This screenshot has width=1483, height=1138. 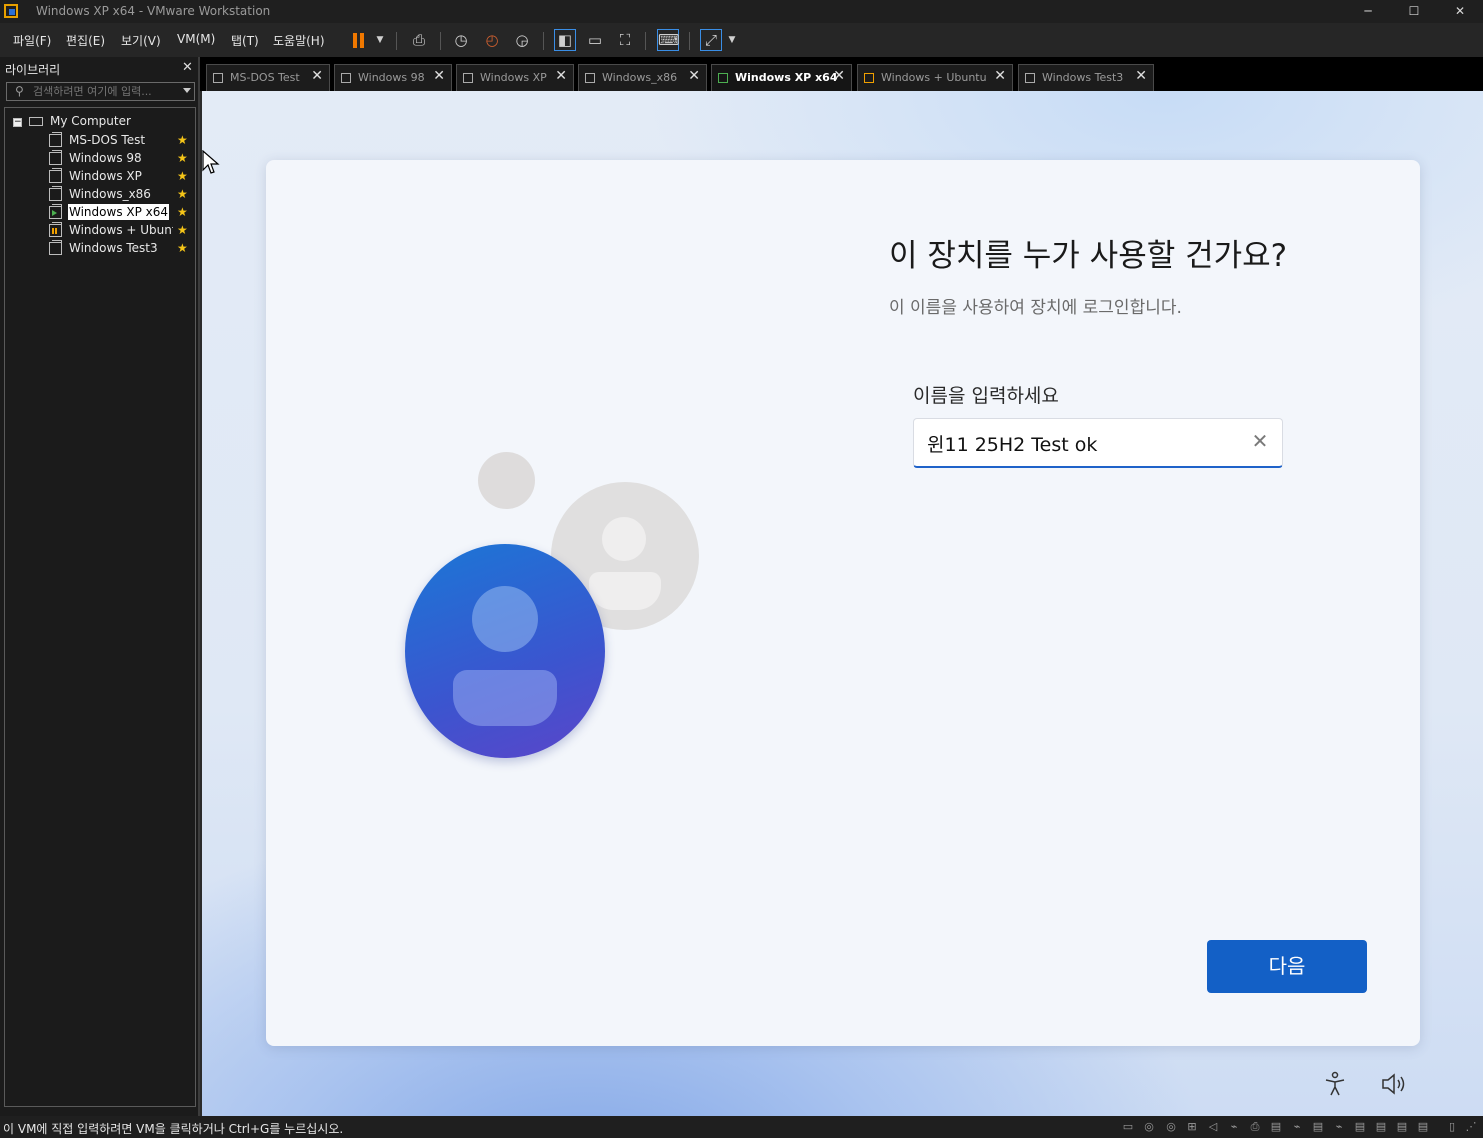 What do you see at coordinates (515, 77) in the screenshot?
I see `tab-windows-xp: Windows XP ✕` at bounding box center [515, 77].